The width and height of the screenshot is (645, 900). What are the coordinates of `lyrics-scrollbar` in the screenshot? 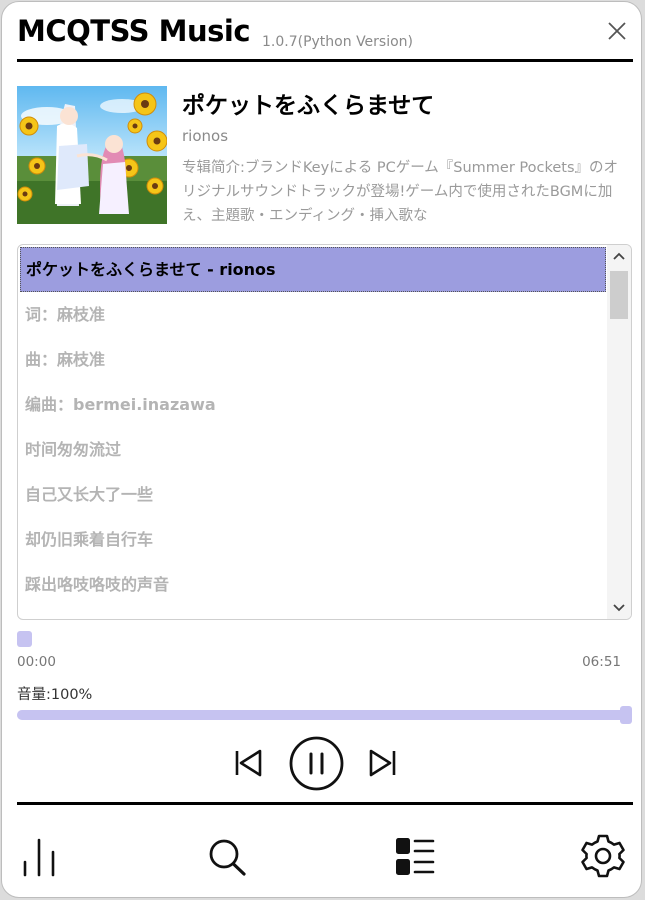 It's located at (619, 432).